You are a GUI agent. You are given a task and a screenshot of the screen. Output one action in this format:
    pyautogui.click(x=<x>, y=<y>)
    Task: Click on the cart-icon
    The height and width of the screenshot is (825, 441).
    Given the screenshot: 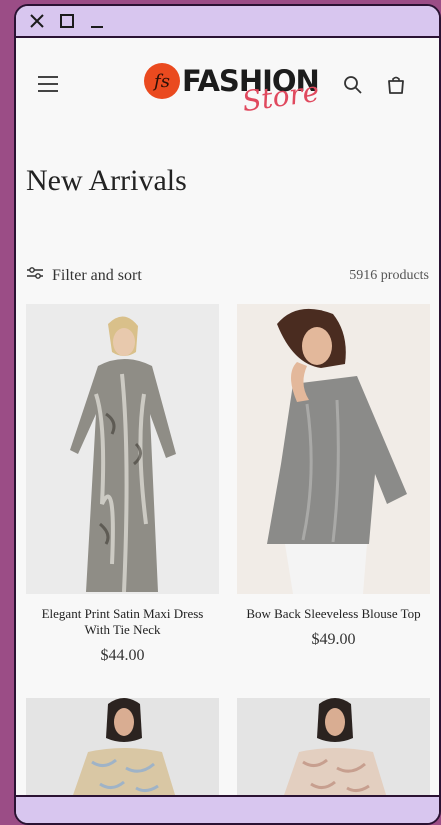 What is the action you would take?
    pyautogui.click(x=396, y=85)
    